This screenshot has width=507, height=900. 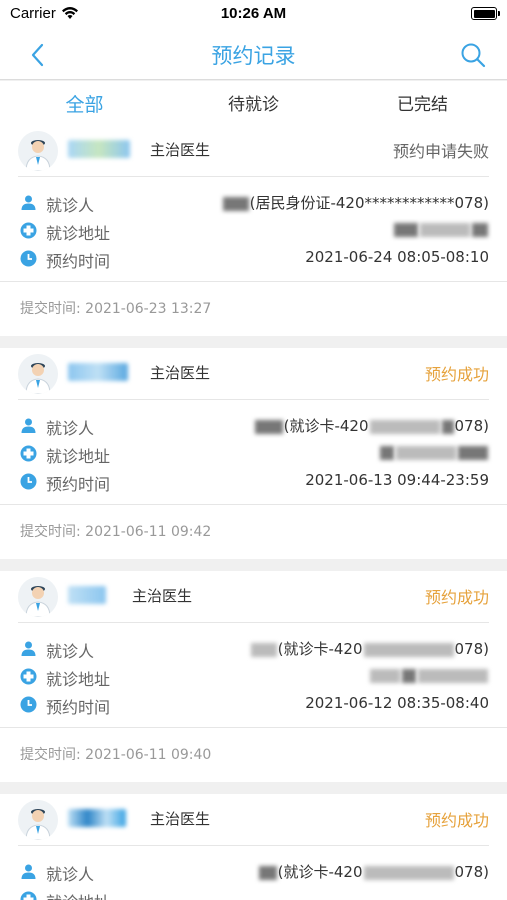 I want to click on record-card: 主治医生 预约成功 就诊人 (就诊卡-420 078) 就诊地址, so click(x=253, y=847).